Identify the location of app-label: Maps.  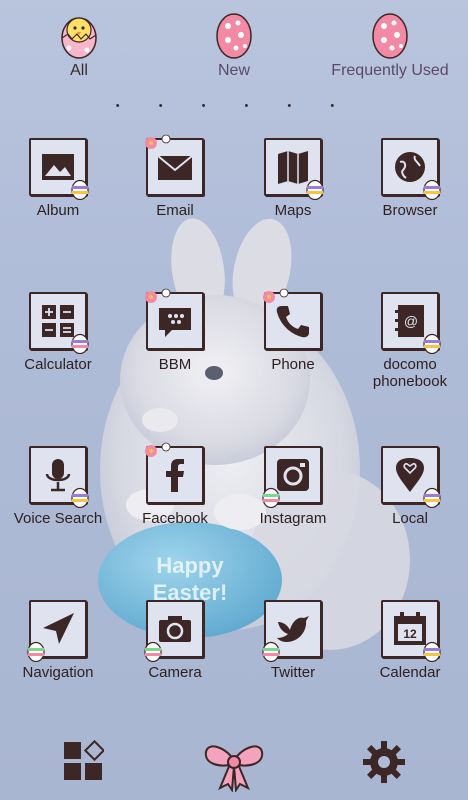
(293, 210).